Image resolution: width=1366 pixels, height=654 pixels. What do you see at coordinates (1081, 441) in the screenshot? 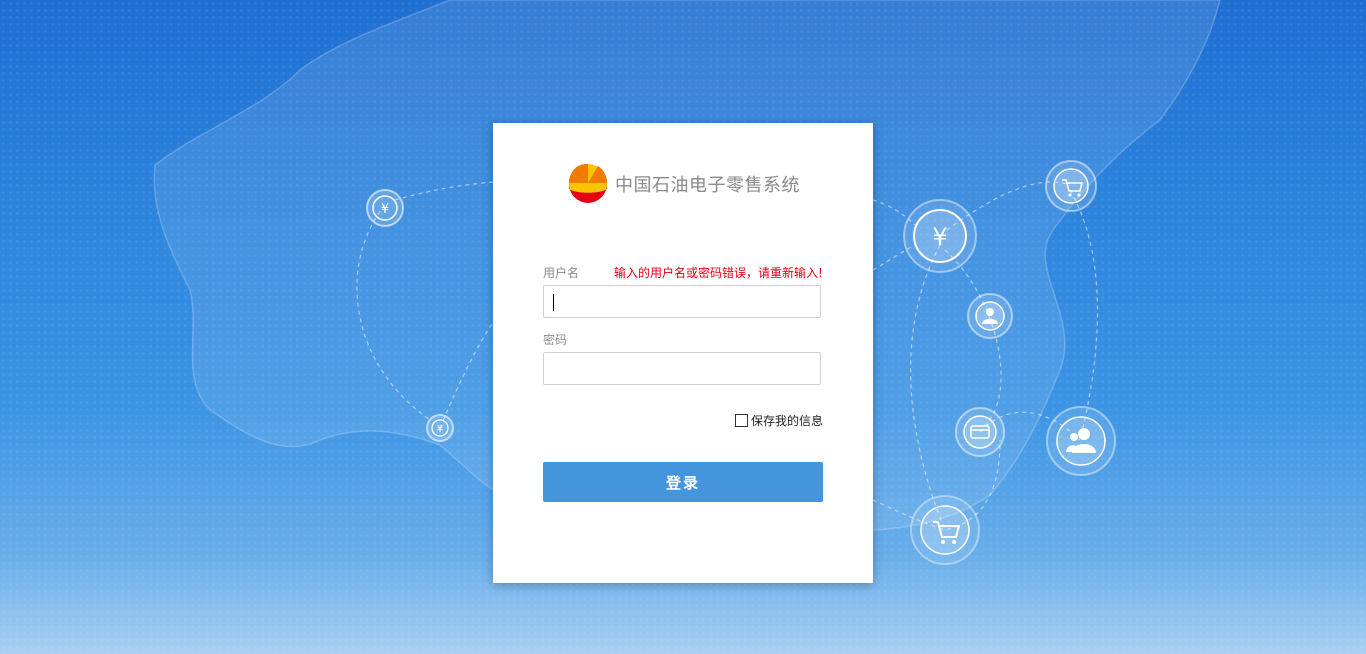
I see `users-icon` at bounding box center [1081, 441].